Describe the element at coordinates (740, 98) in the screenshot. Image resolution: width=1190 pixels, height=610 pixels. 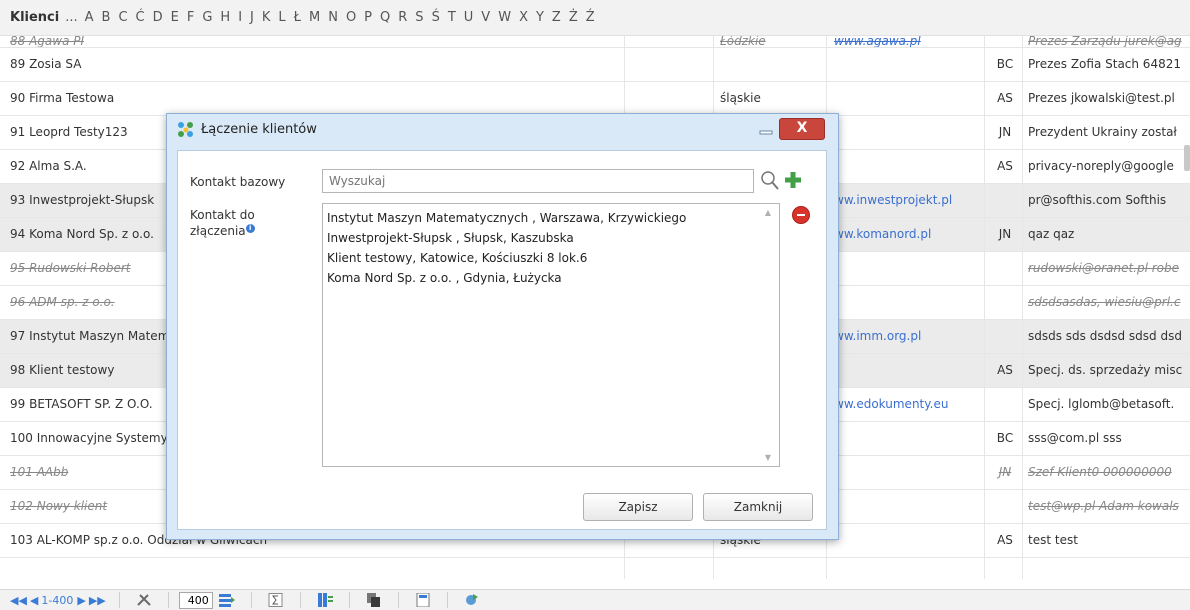
I see `cell-region: śląskie` at that location.